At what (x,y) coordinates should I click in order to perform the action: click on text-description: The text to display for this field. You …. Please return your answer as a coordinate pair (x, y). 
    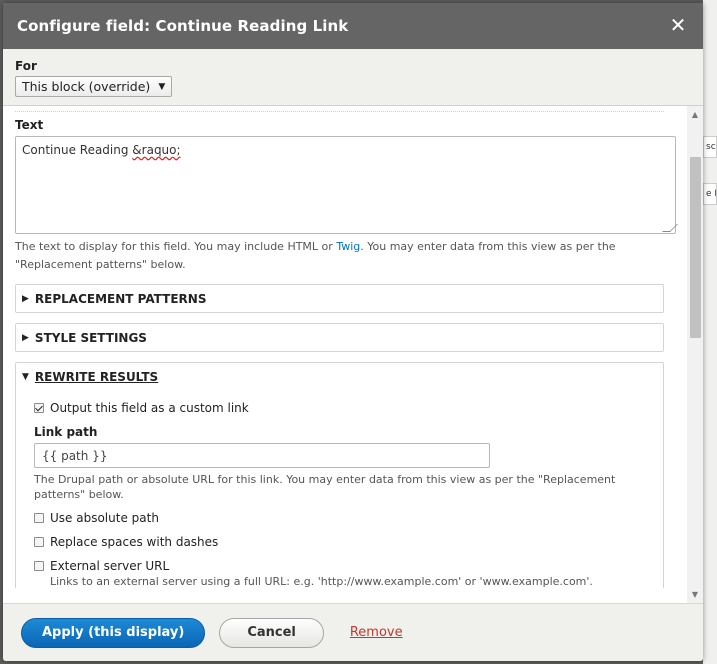
    Looking at the image, I should click on (339, 256).